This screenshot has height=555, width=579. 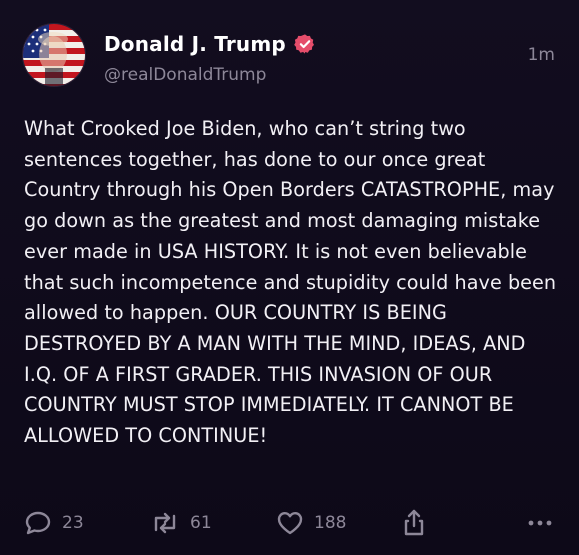 I want to click on like-count: 188, so click(x=330, y=523).